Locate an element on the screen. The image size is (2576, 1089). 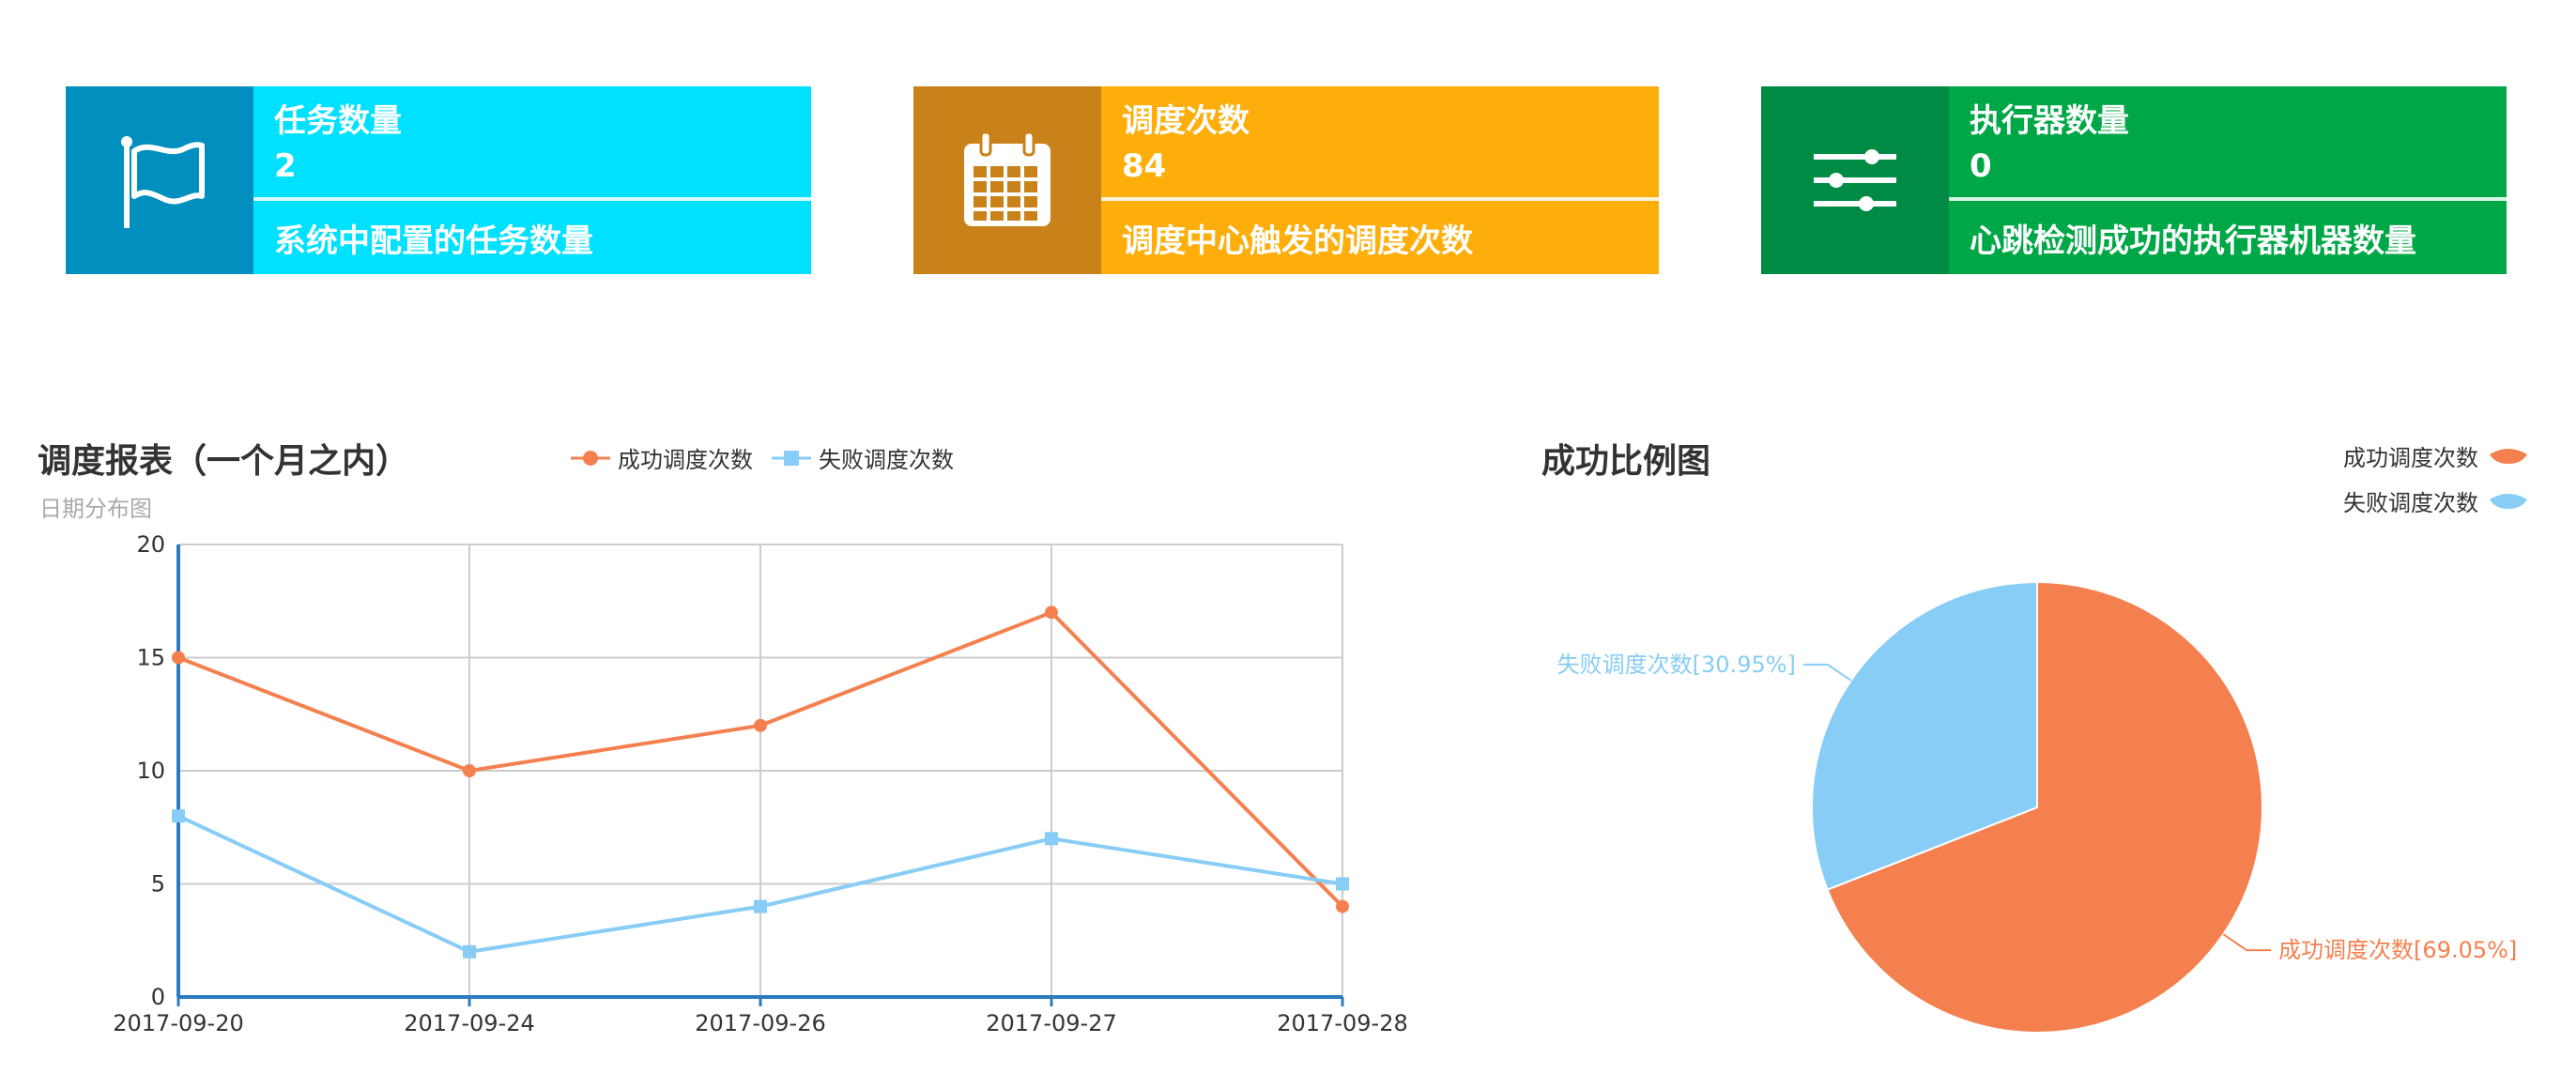
info-box-schedule-count: 调度次数 84 调度中心触发的调度次数 is located at coordinates (1286, 180).